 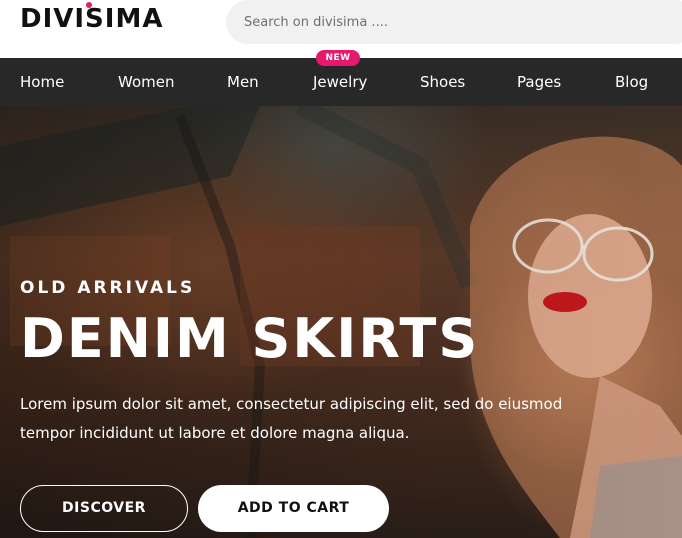 I want to click on logo-accent-dot, so click(x=89, y=5).